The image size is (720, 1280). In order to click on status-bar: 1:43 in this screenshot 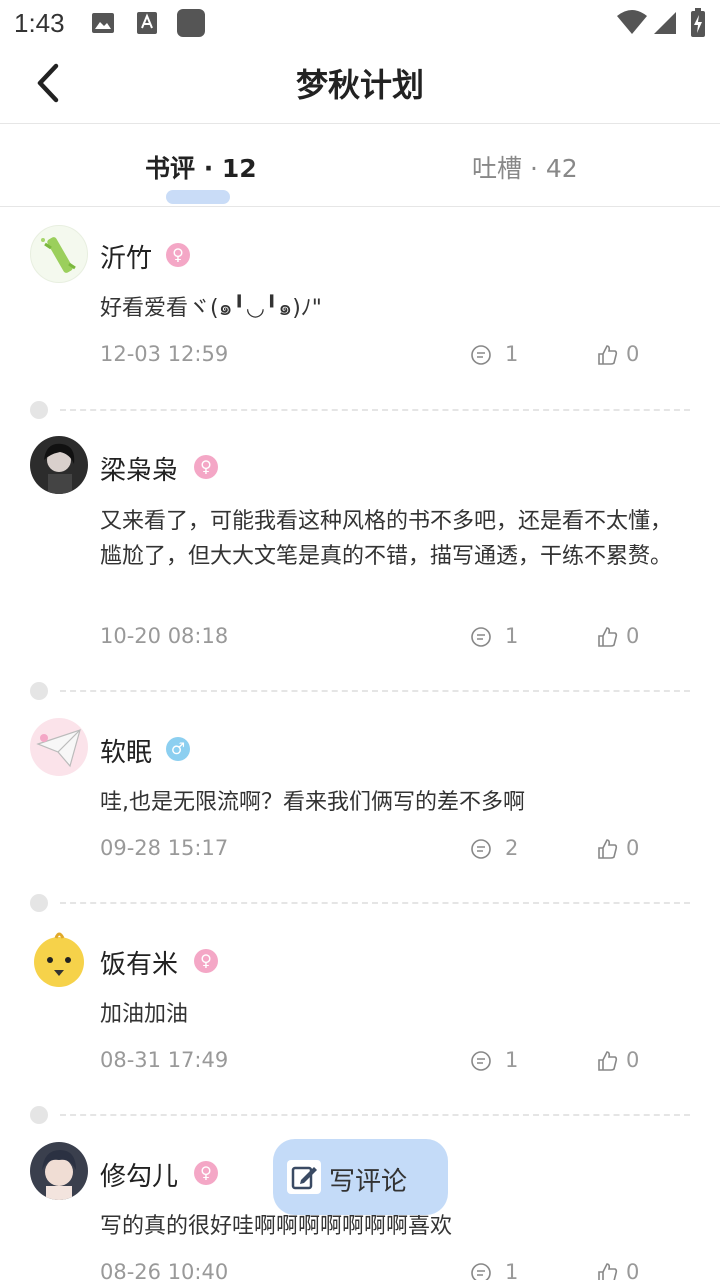, I will do `click(360, 24)`.